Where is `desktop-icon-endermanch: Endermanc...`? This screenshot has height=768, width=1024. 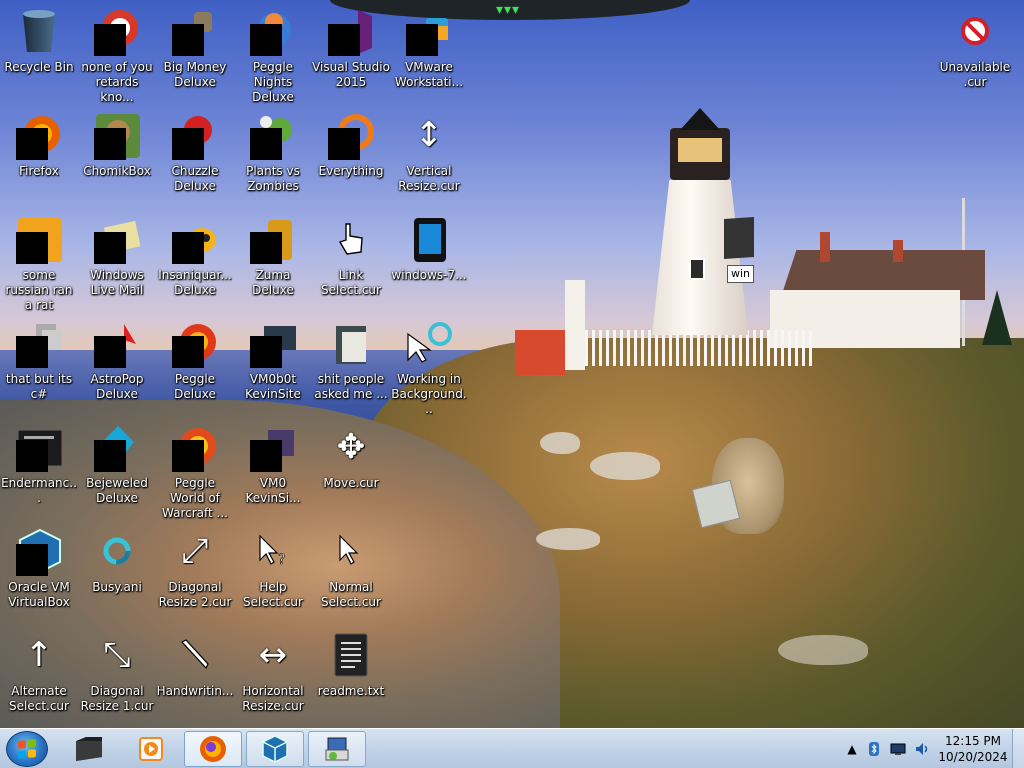
desktop-icon-endermanch: Endermanc... is located at coordinates (39, 470).